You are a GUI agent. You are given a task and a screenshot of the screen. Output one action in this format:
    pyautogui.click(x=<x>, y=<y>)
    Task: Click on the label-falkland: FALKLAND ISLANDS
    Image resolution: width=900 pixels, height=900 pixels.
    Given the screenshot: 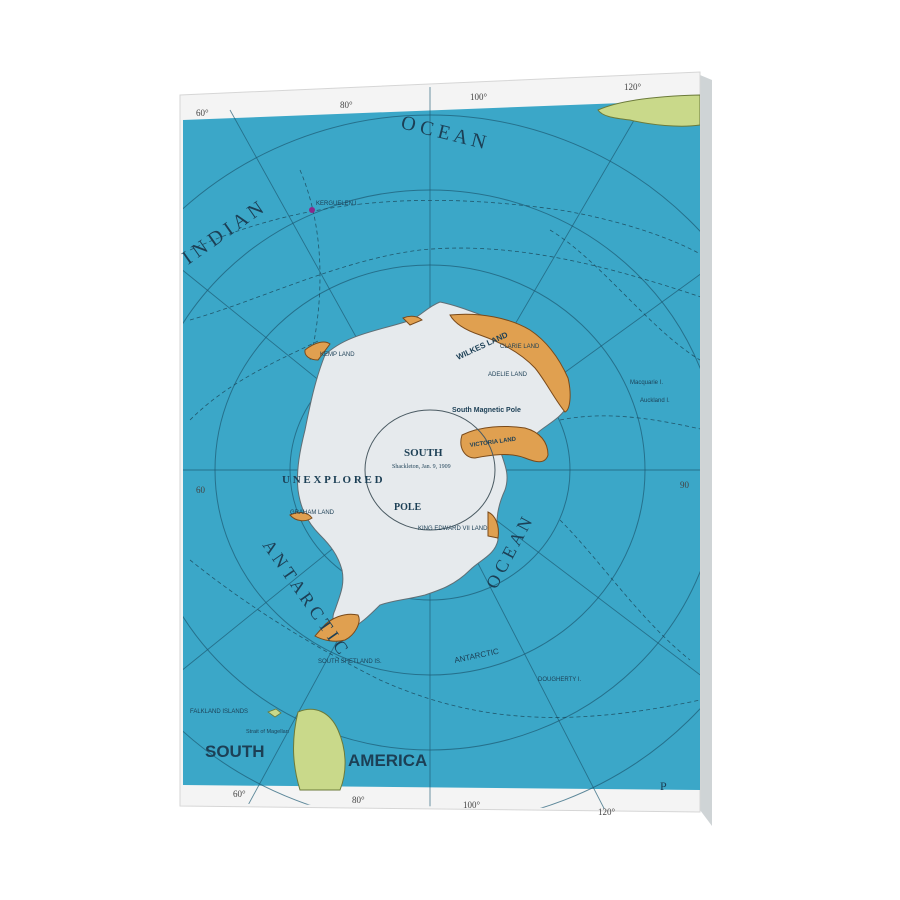 What is the action you would take?
    pyautogui.click(x=219, y=712)
    